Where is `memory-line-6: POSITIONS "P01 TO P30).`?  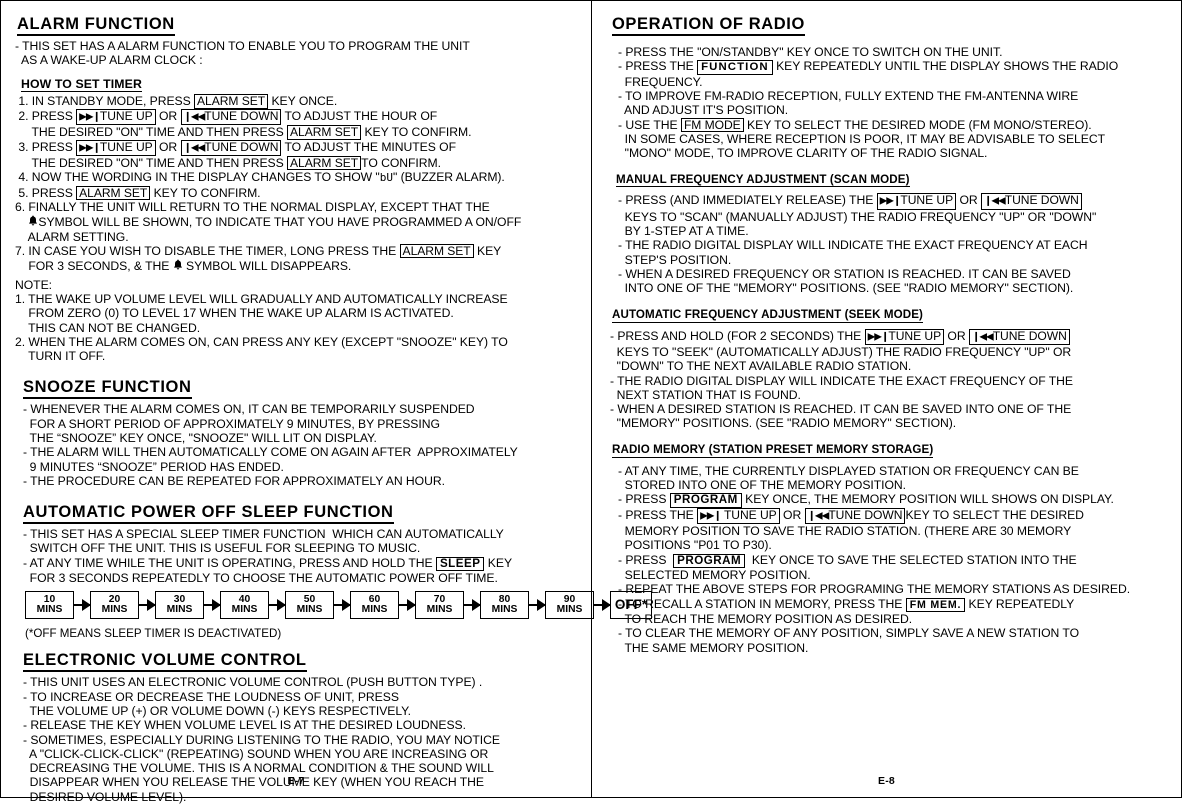
memory-line-6: POSITIONS "P01 TO P30). is located at coordinates (695, 545).